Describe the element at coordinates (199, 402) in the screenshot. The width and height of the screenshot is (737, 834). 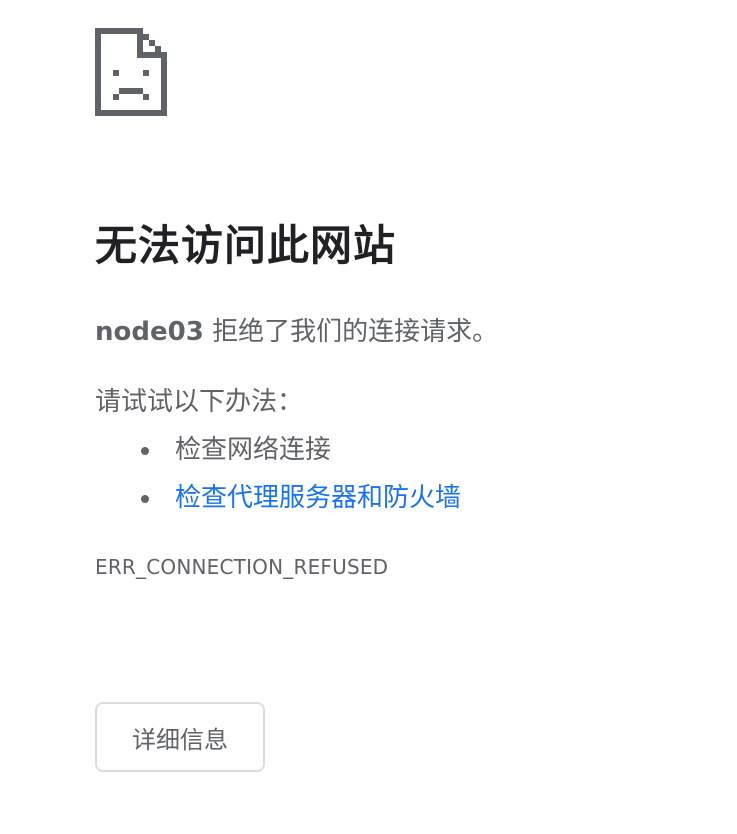
I see `suggestions-heading: 请试试以下办法：` at that location.